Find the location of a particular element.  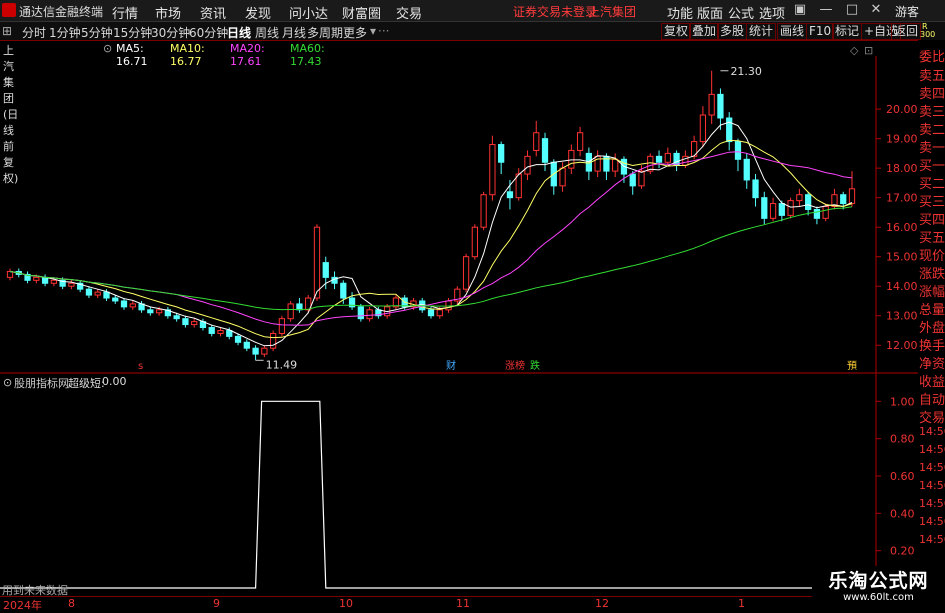

period-monthly: 月线 is located at coordinates (294, 32).